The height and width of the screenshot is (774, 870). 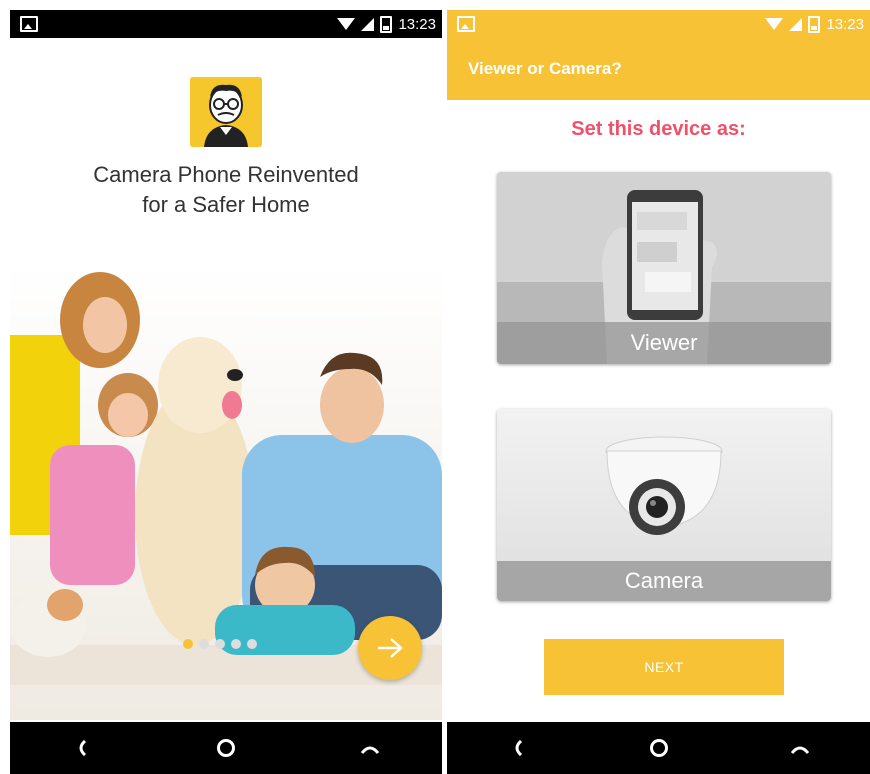 I want to click on viewer-option-label: Viewer, so click(x=664, y=343).